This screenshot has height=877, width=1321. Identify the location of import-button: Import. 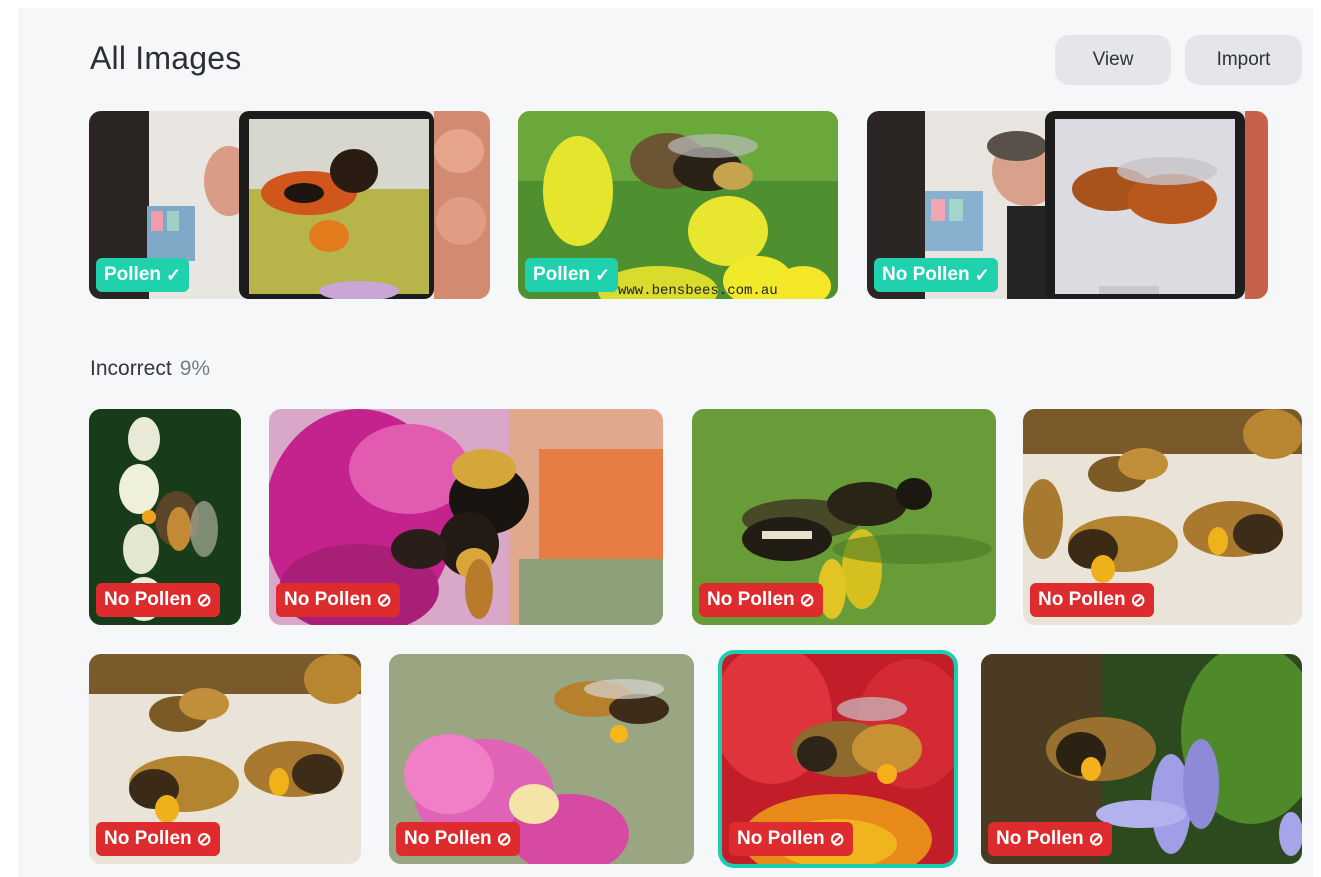
(1243, 60).